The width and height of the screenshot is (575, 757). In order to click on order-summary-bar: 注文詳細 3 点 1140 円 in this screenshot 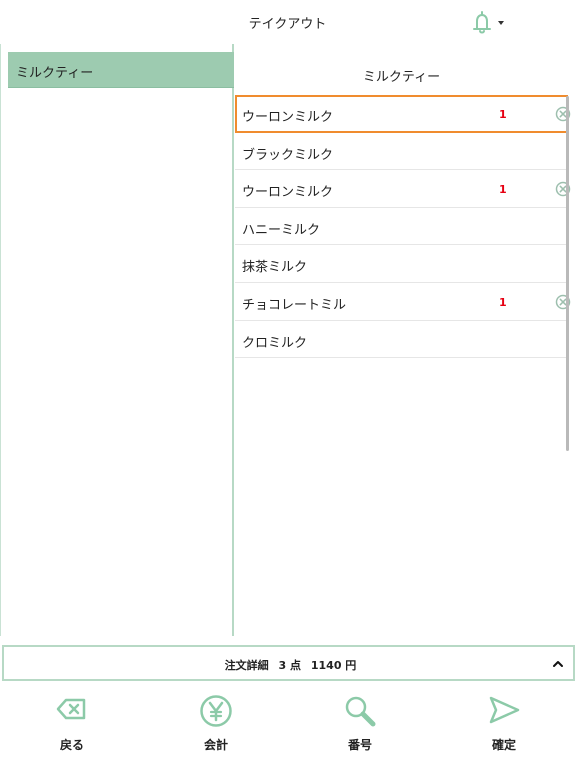, I will do `click(288, 663)`.